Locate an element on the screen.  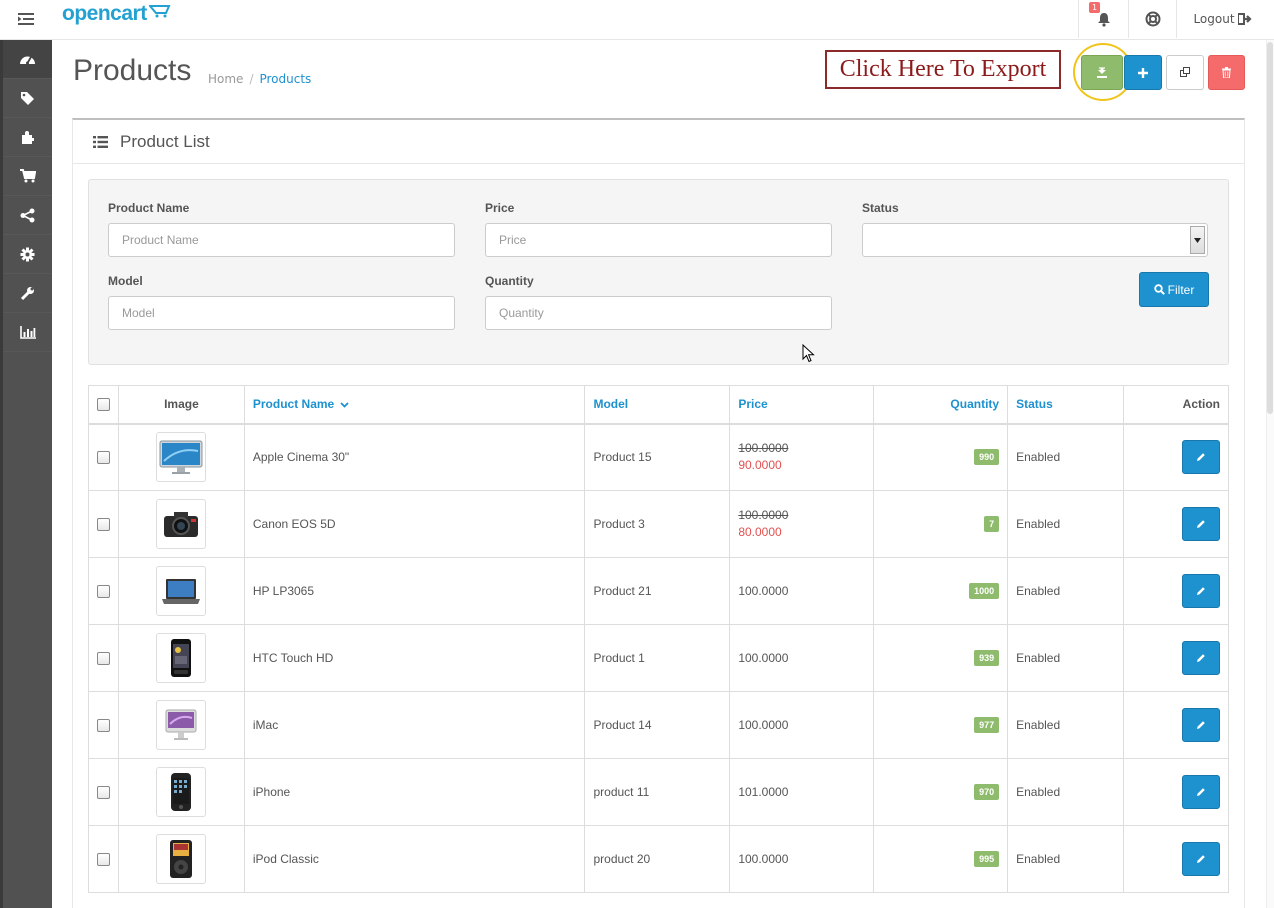
mouse-cursor-icon is located at coordinates (808, 353).